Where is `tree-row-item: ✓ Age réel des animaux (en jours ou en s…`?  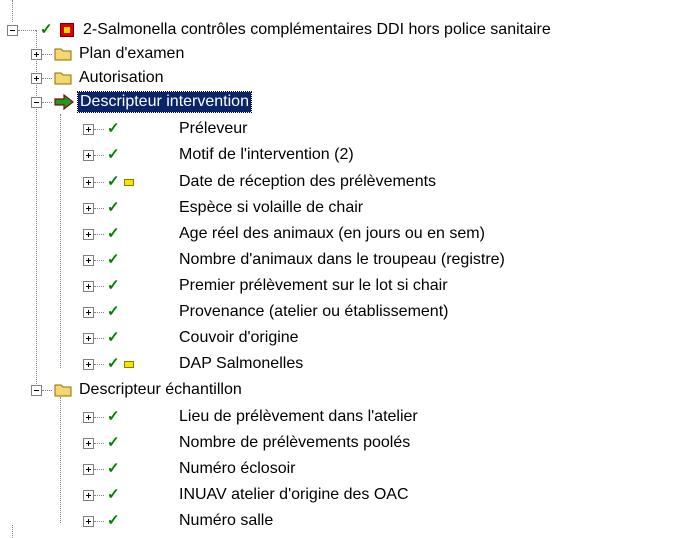
tree-row-item: ✓ Age réel des animaux (en jours ou en s… is located at coordinates (341, 234).